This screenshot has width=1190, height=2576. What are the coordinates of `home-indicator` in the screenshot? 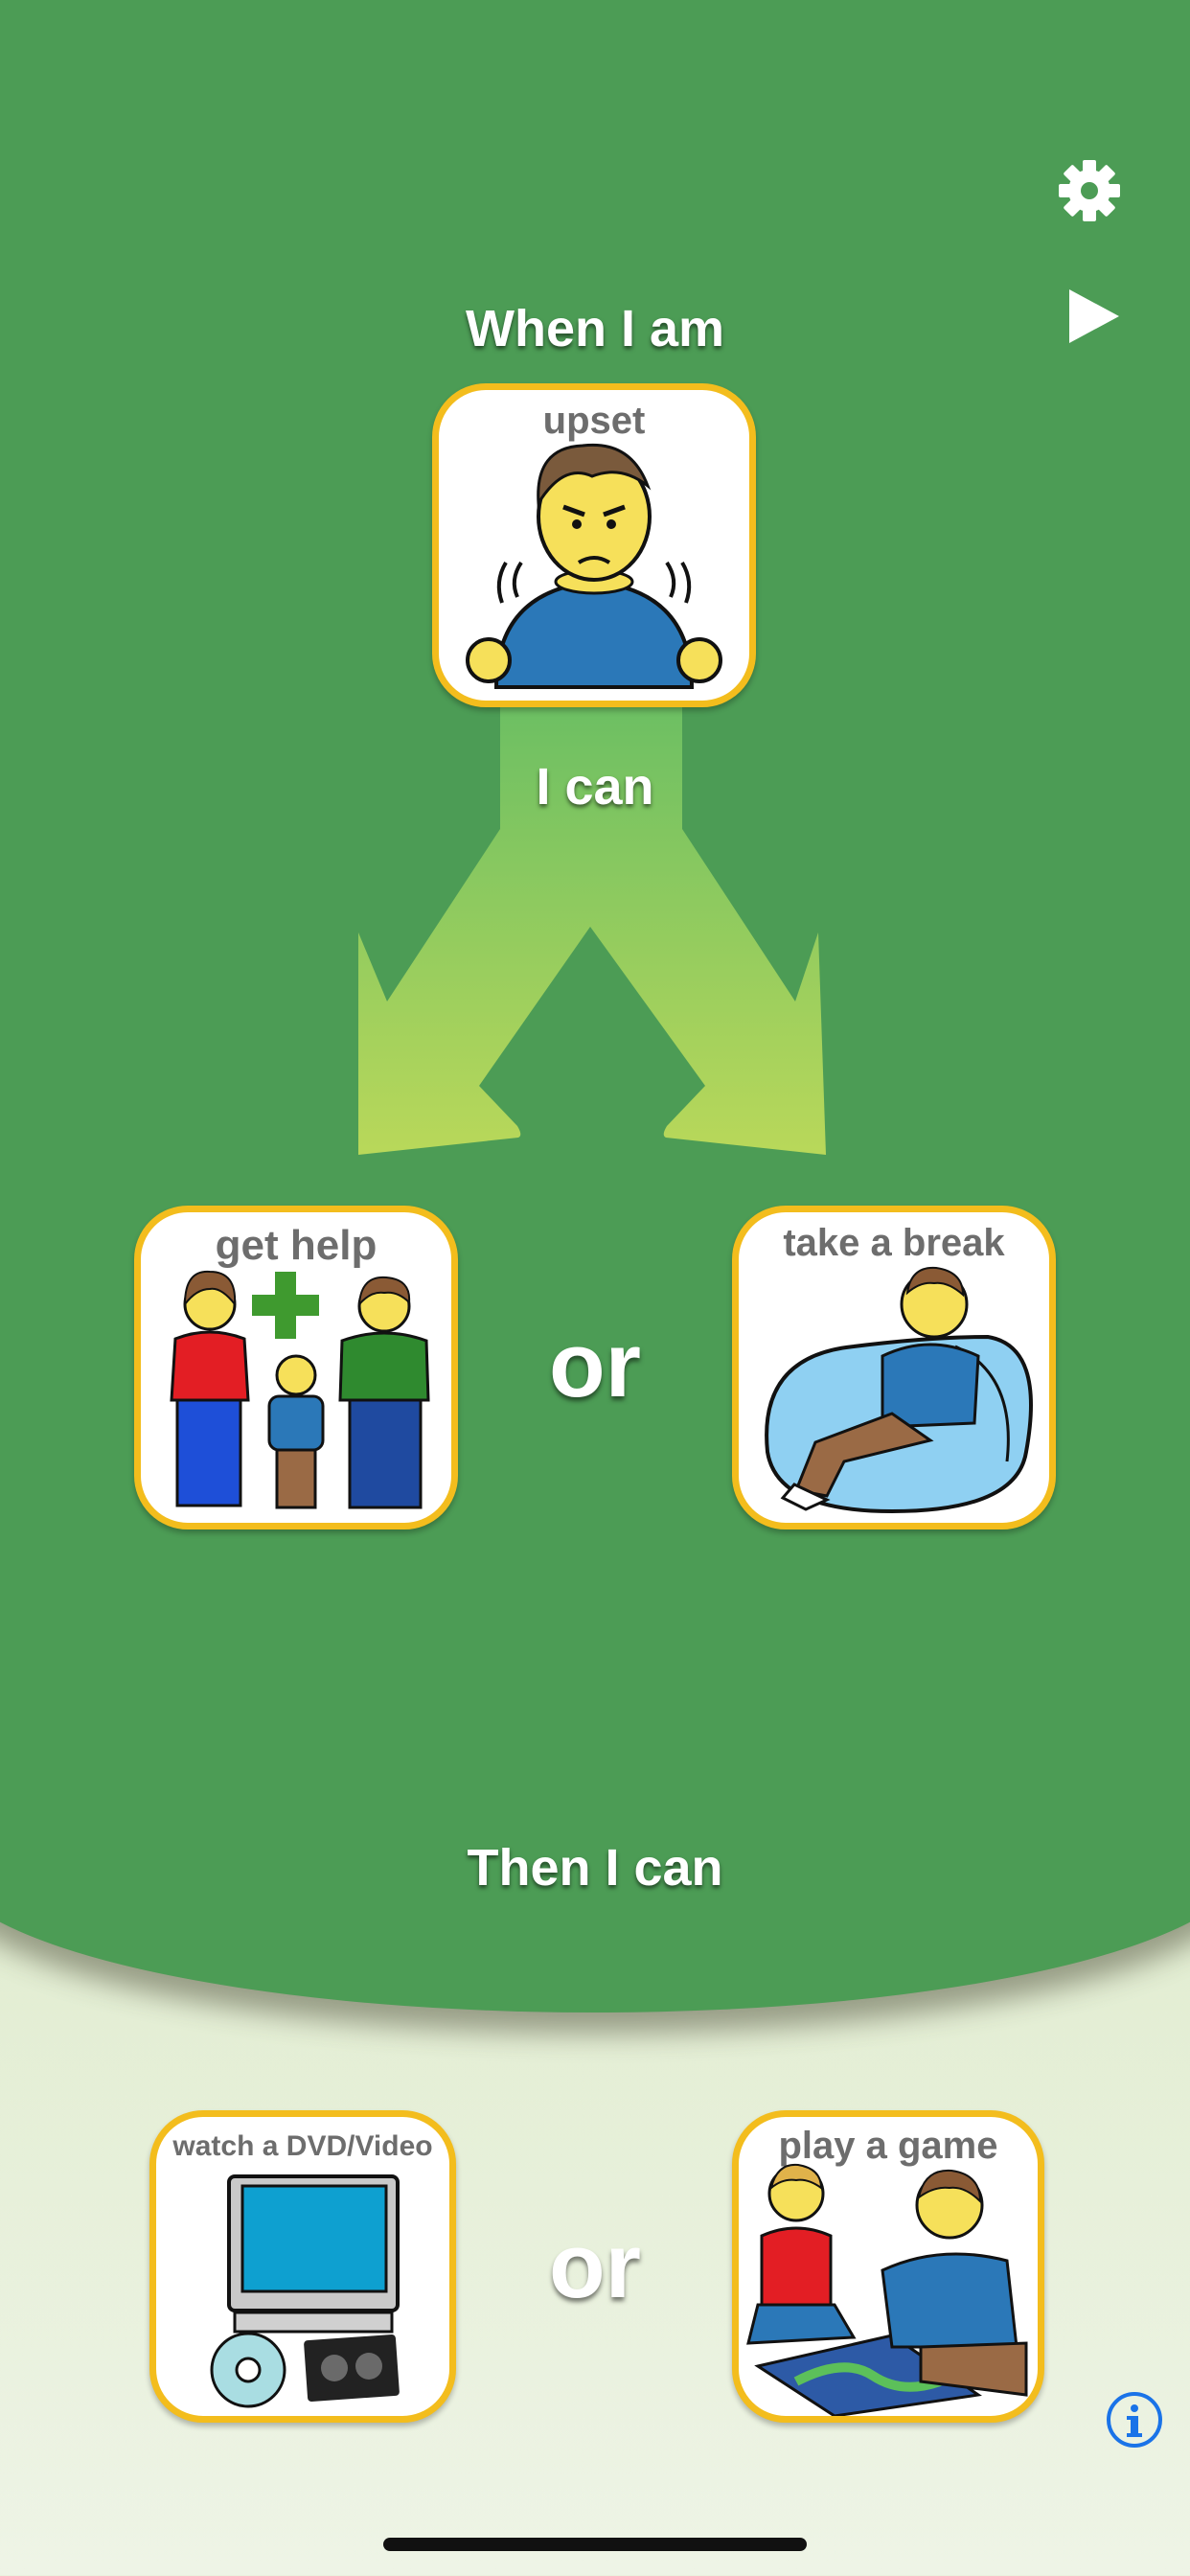 It's located at (595, 2544).